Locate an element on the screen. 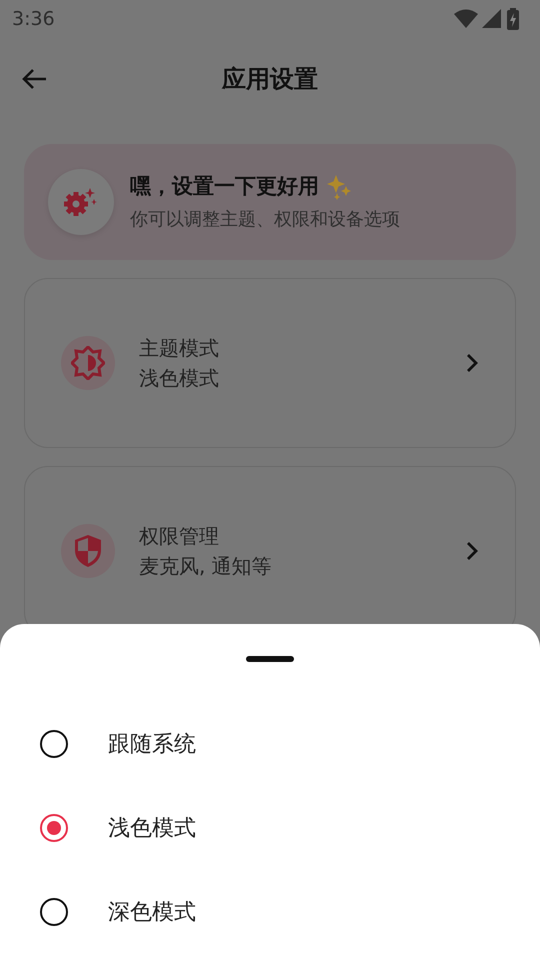 The height and width of the screenshot is (960, 540). gear-sparkle-icon is located at coordinates (81, 202).